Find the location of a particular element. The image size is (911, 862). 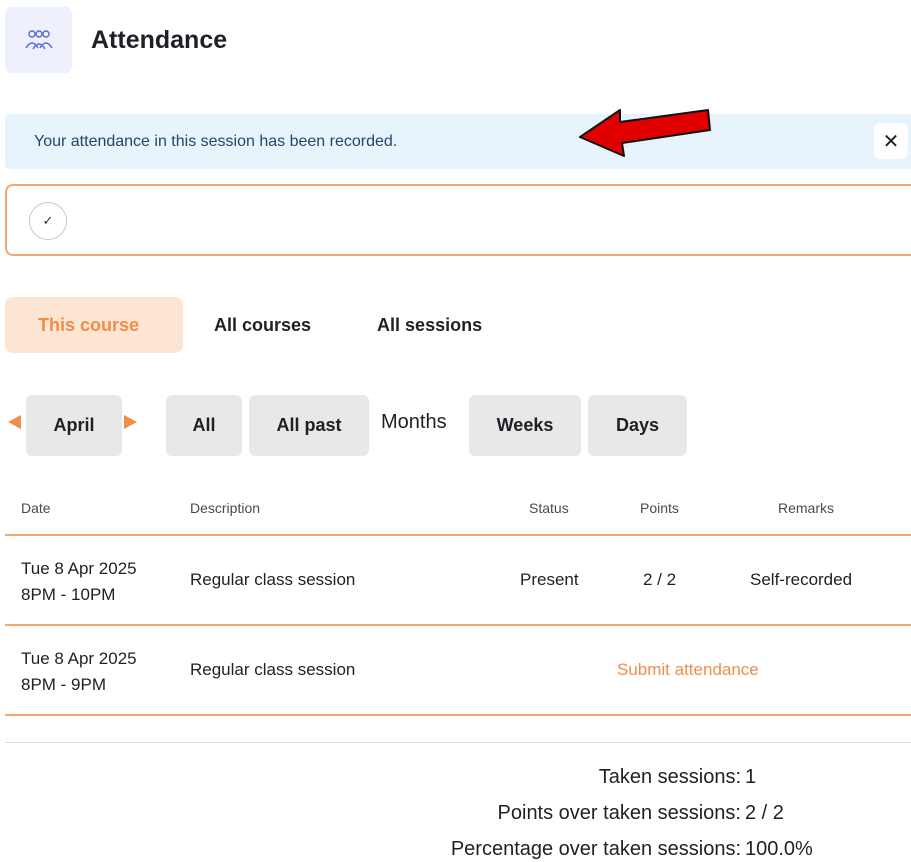

summary-value: 100.0% is located at coordinates (779, 849).